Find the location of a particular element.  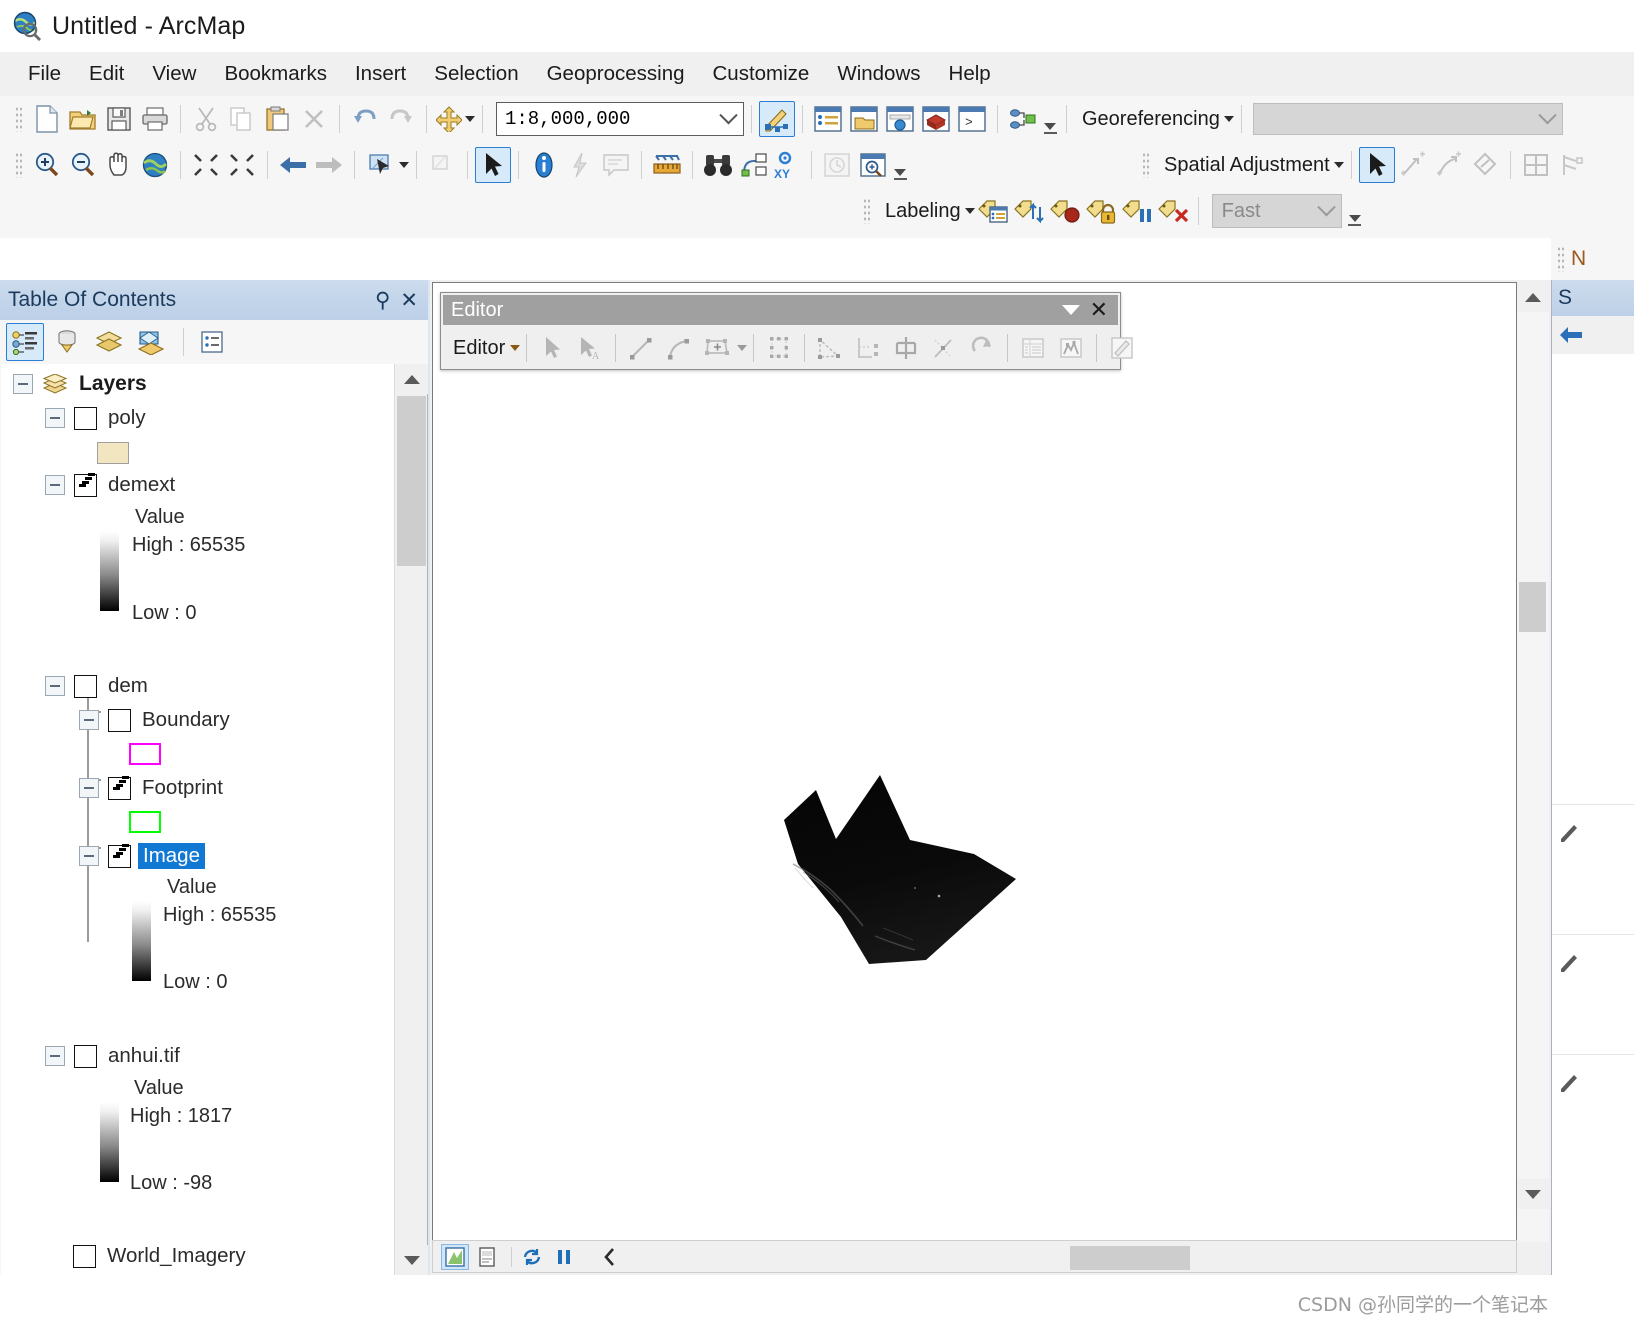

labeling-dropdown-caret is located at coordinates (969, 211).